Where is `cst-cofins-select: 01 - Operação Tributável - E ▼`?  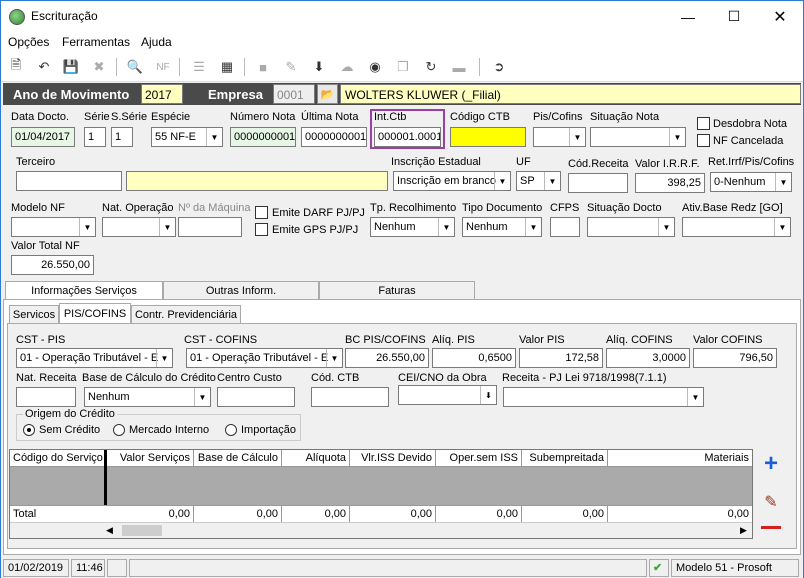 cst-cofins-select: 01 - Operação Tributável - E ▼ is located at coordinates (264, 358).